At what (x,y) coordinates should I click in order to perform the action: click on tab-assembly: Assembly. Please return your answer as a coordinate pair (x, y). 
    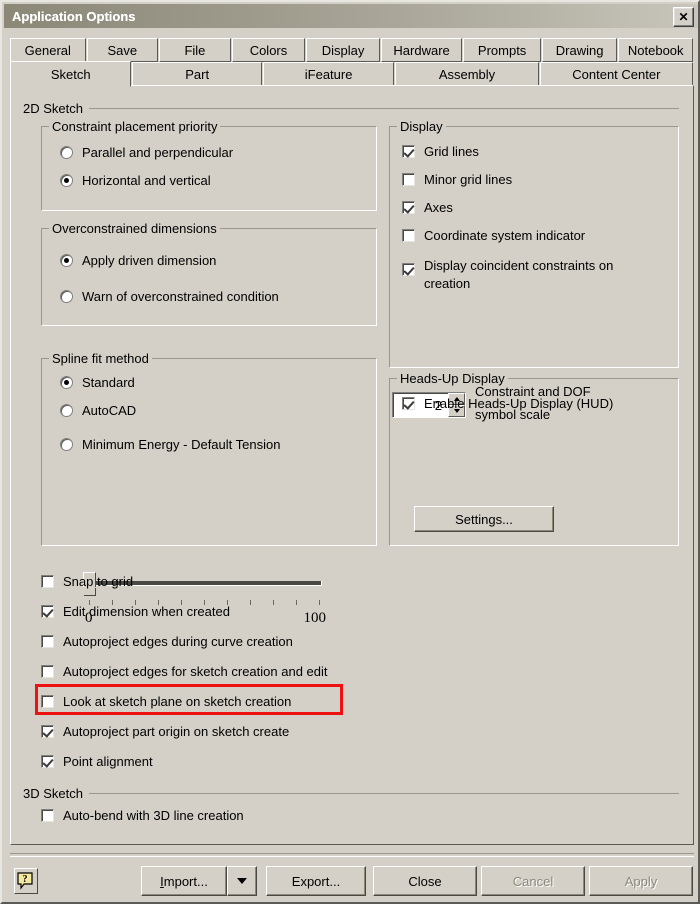
    Looking at the image, I should click on (467, 74).